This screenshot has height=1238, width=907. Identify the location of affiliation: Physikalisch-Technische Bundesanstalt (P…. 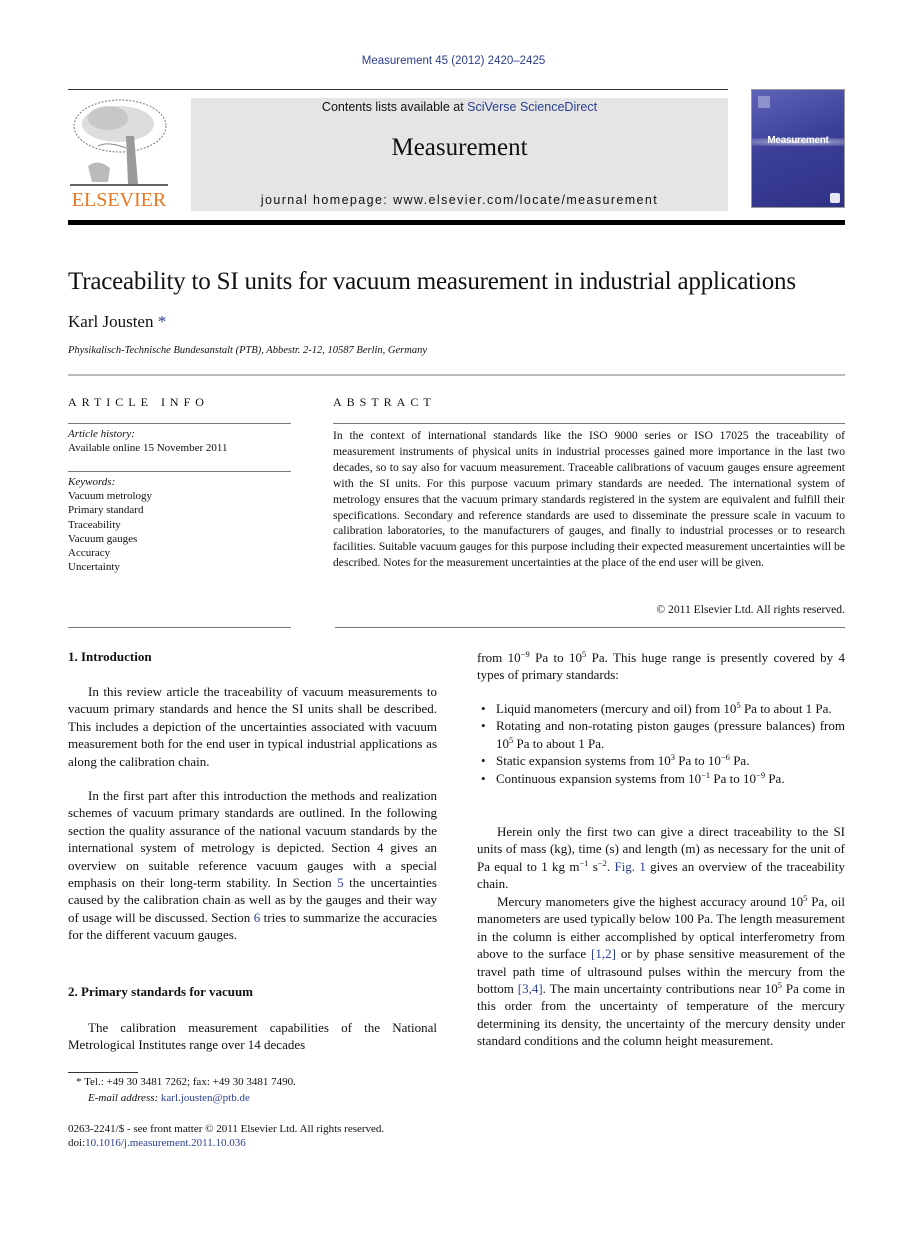
(247, 350).